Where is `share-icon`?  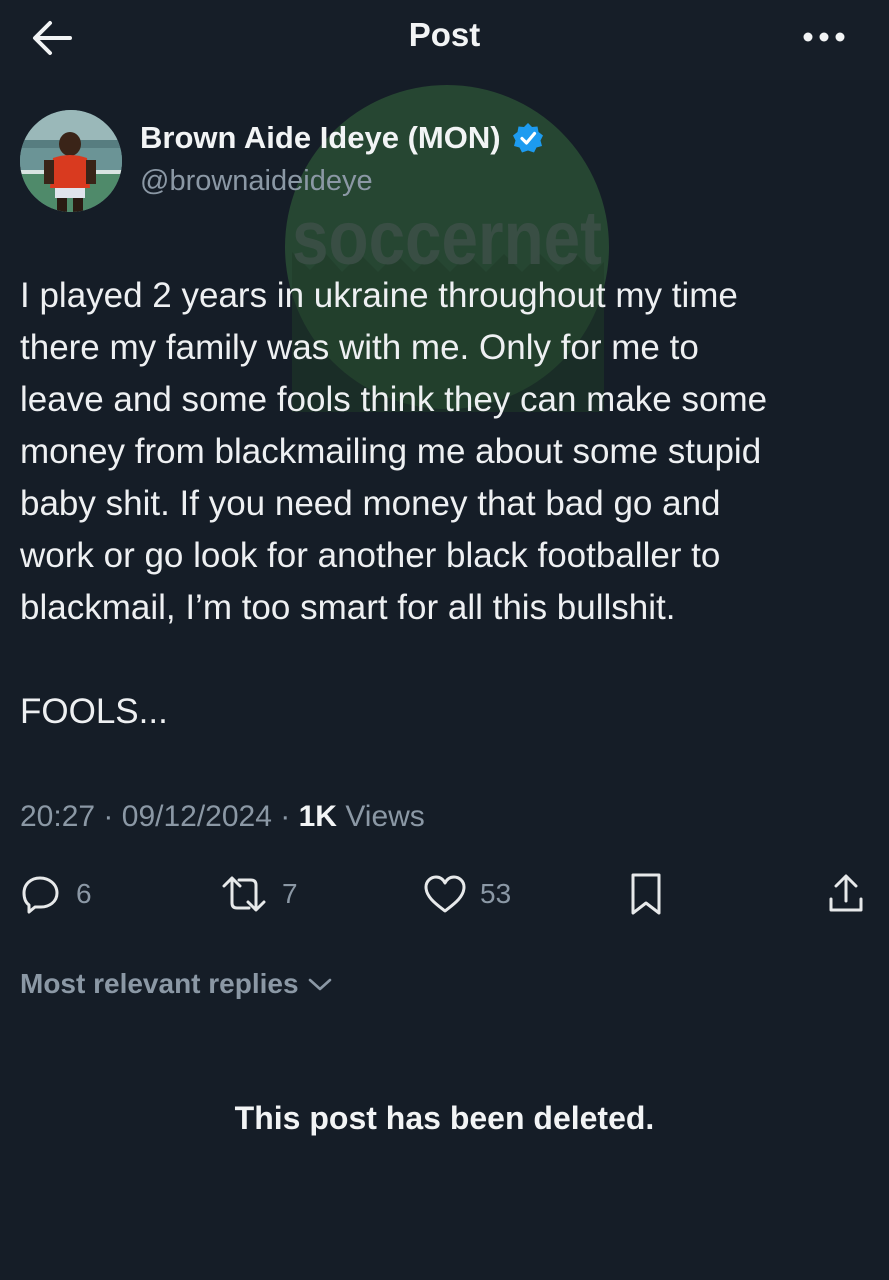 share-icon is located at coordinates (846, 893).